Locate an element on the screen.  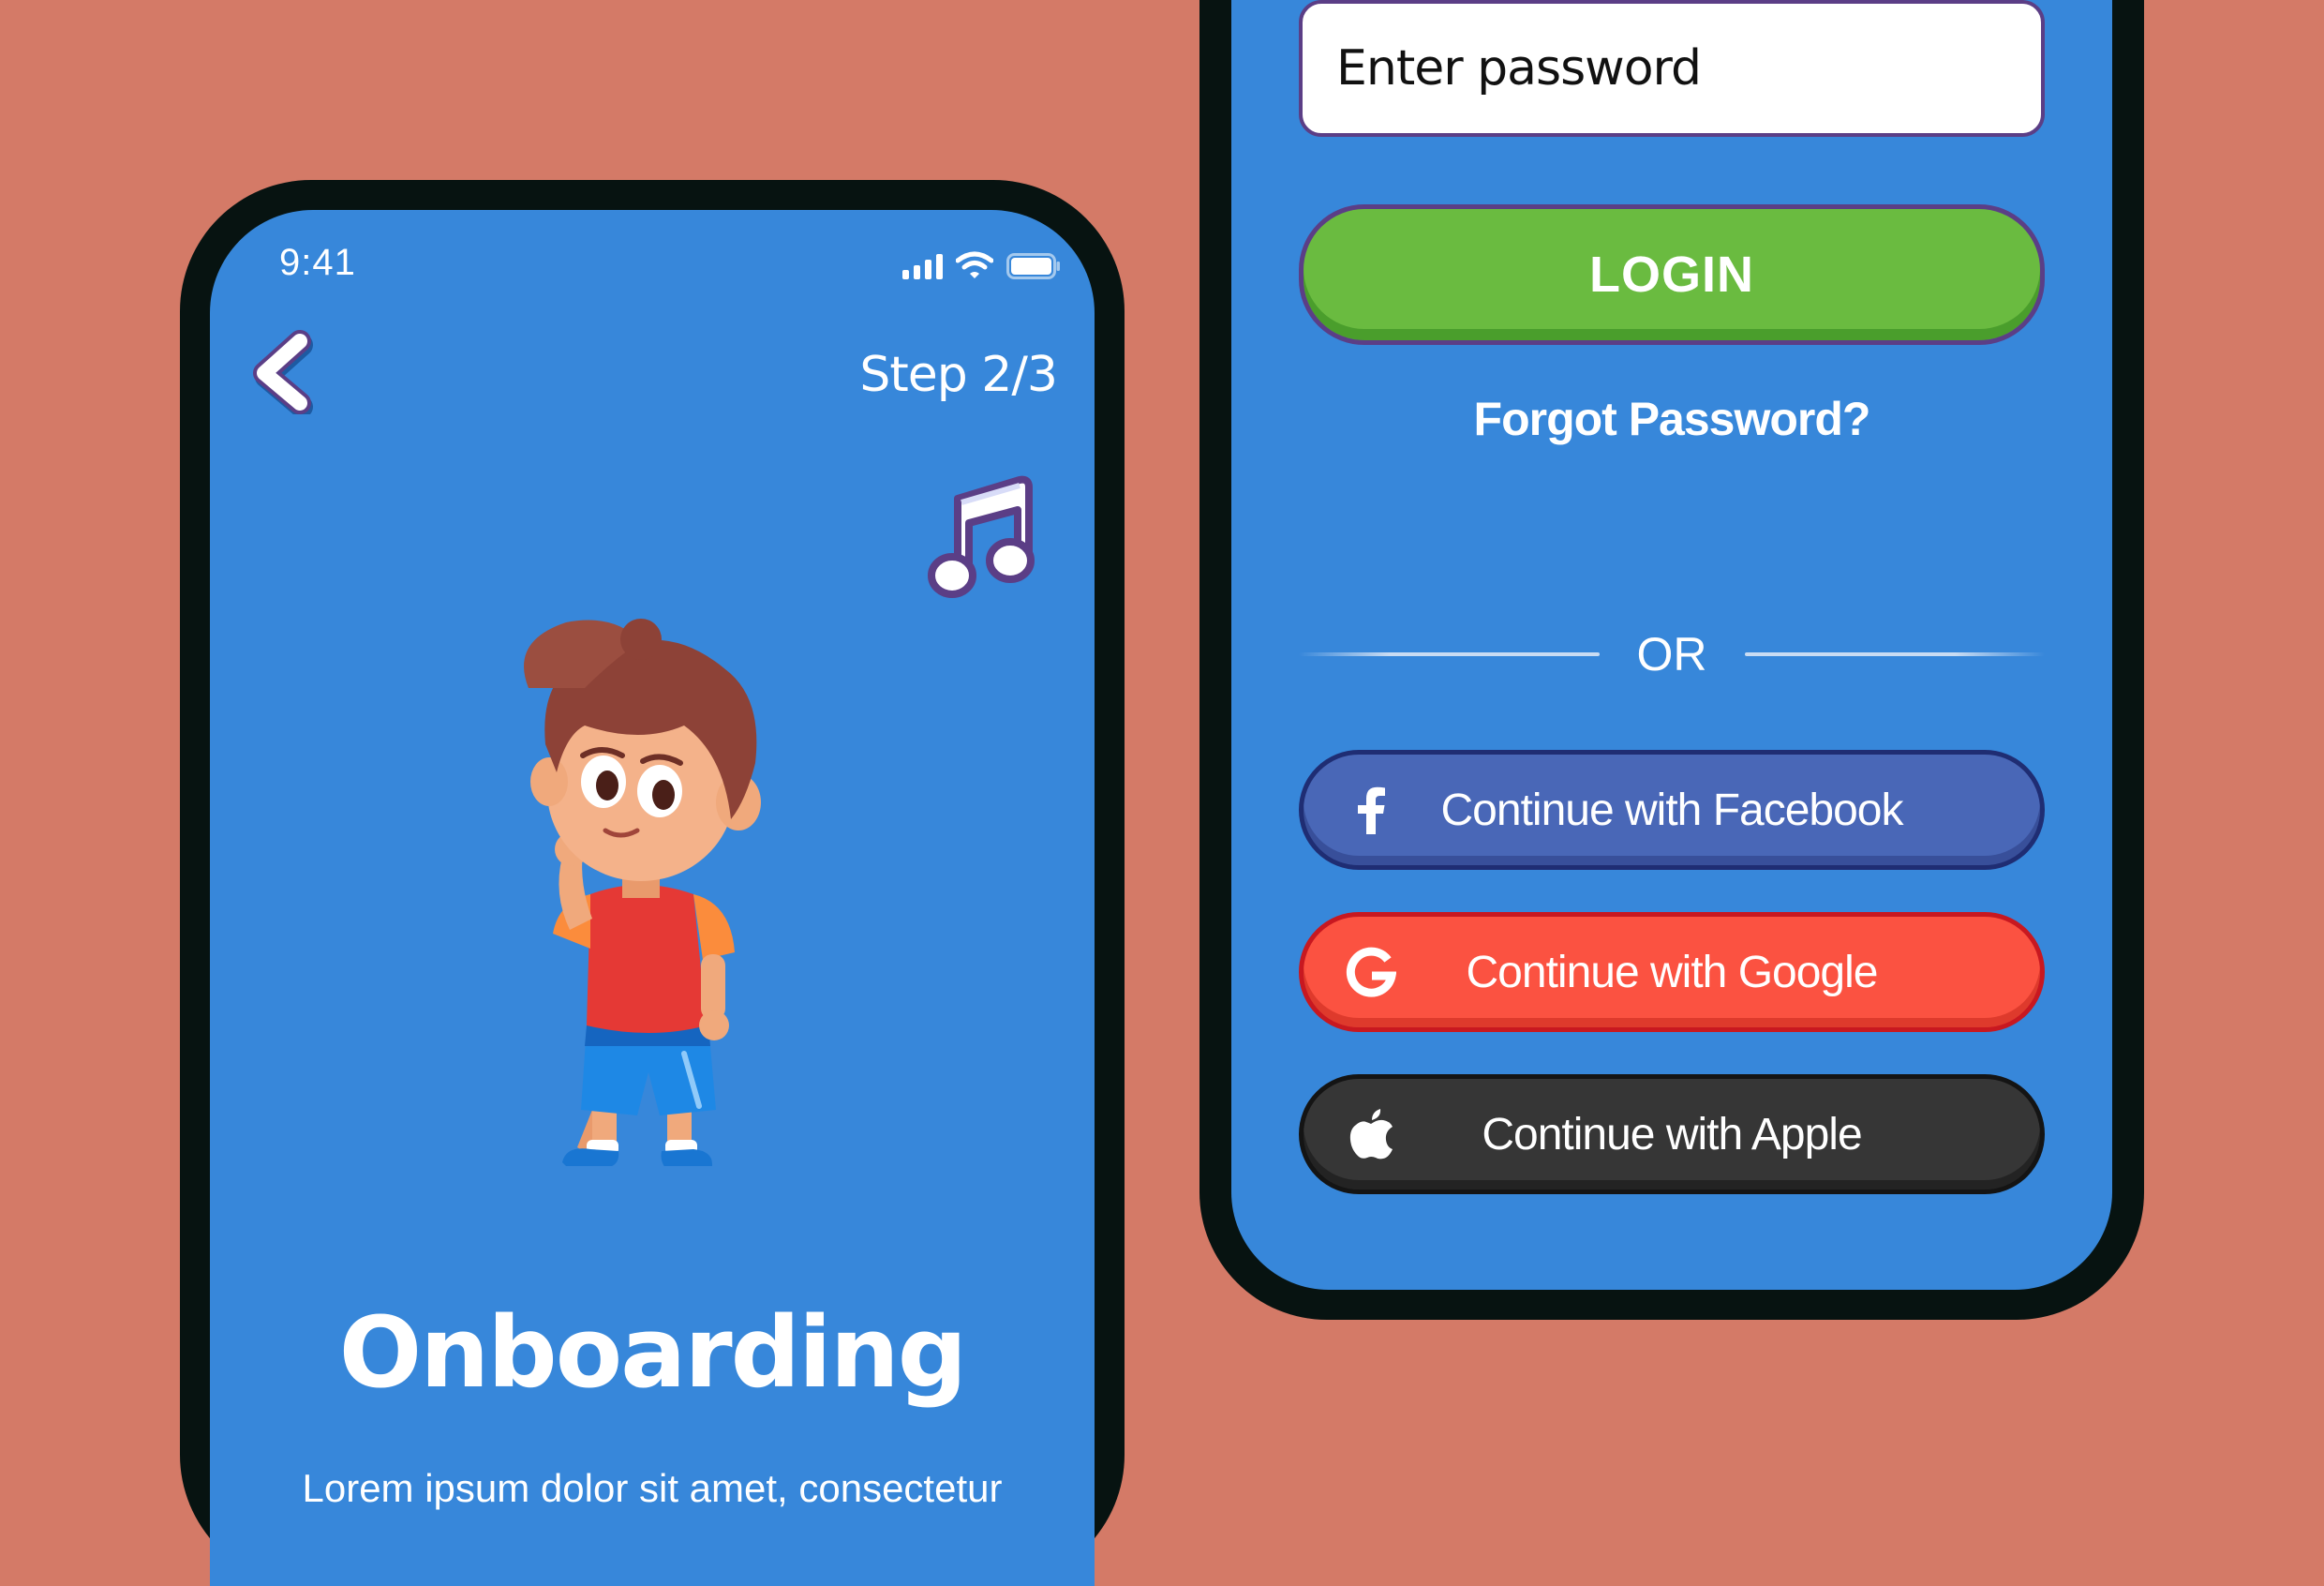
apple-icon is located at coordinates (1371, 1134).